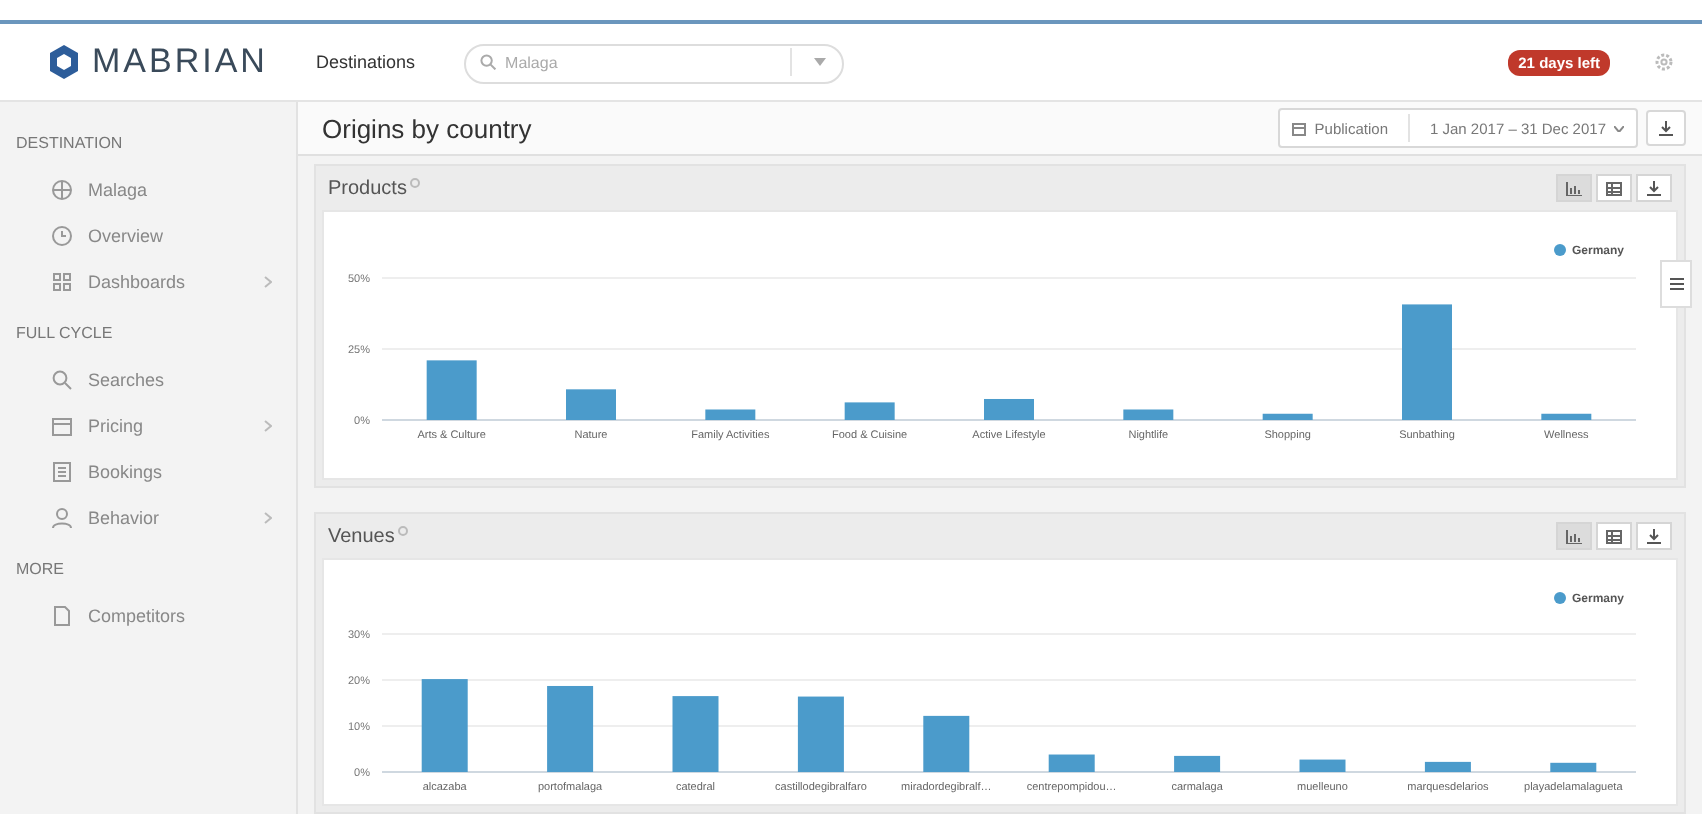  I want to click on logo-text: MABRIAN, so click(180, 62).